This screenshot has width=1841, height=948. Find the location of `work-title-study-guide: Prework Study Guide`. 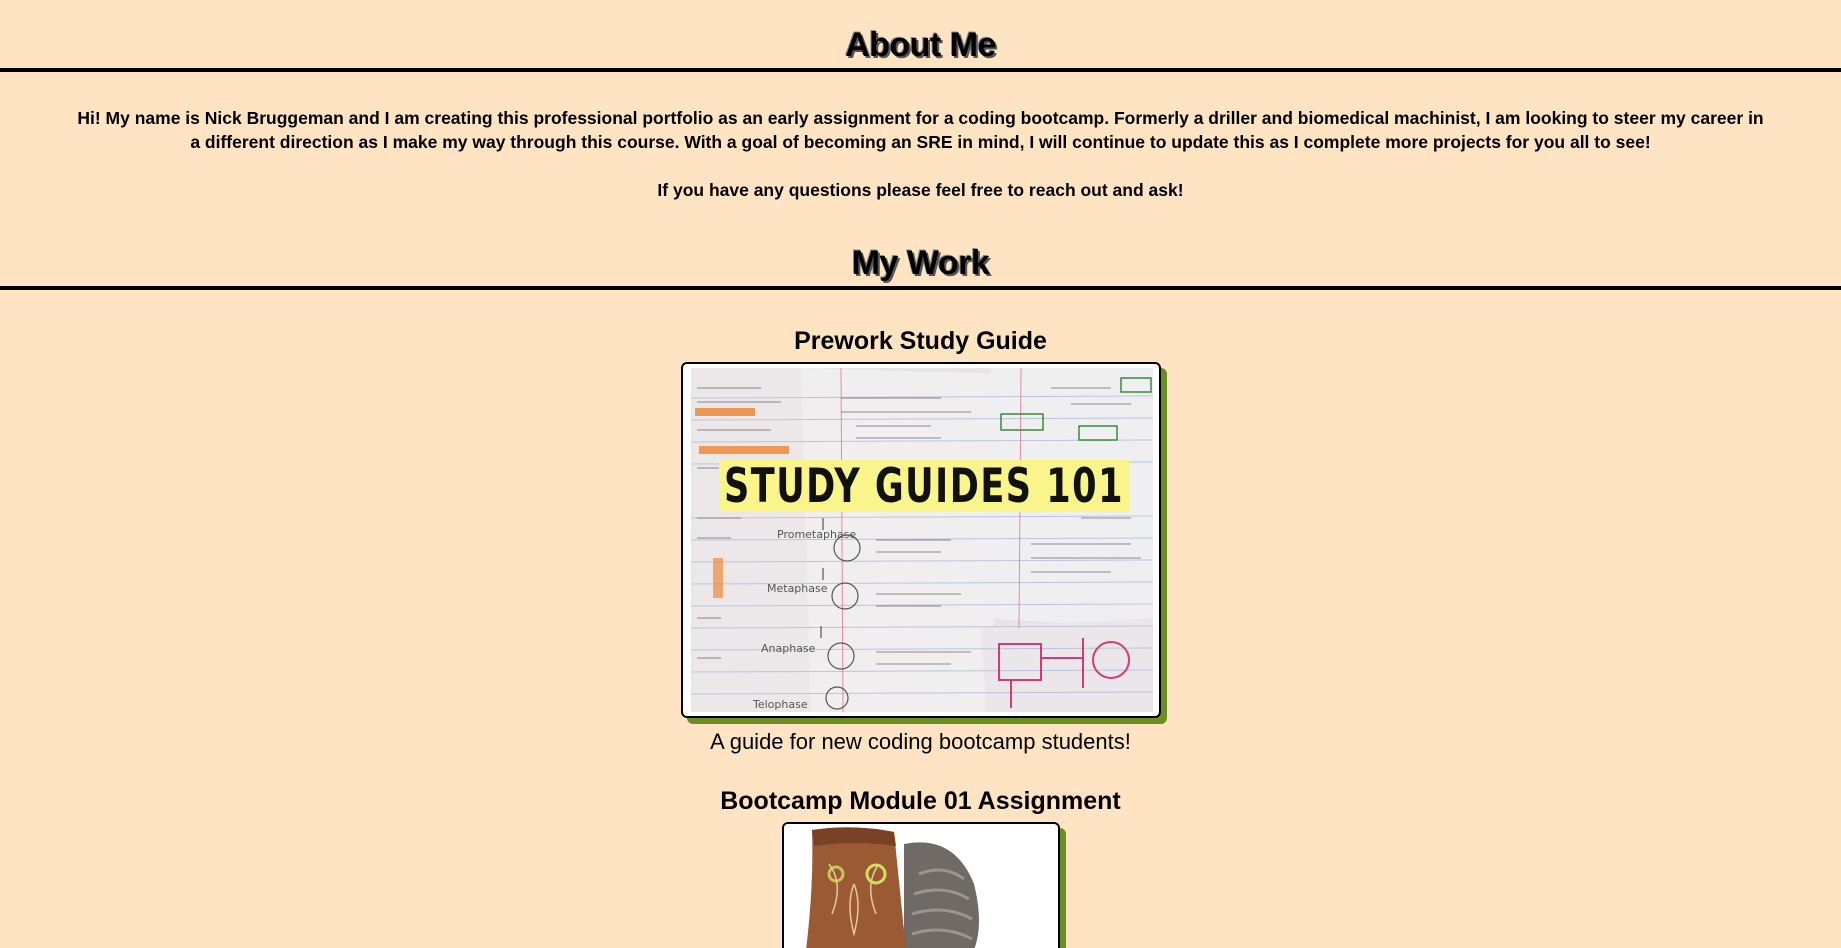

work-title-study-guide: Prework Study Guide is located at coordinates (920, 341).